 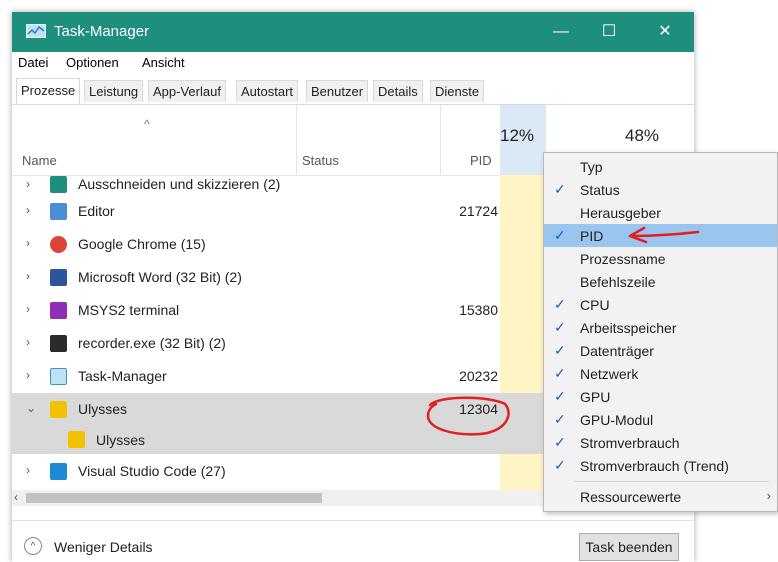 What do you see at coordinates (174, 498) in the screenshot?
I see `scrollbar-thumb` at bounding box center [174, 498].